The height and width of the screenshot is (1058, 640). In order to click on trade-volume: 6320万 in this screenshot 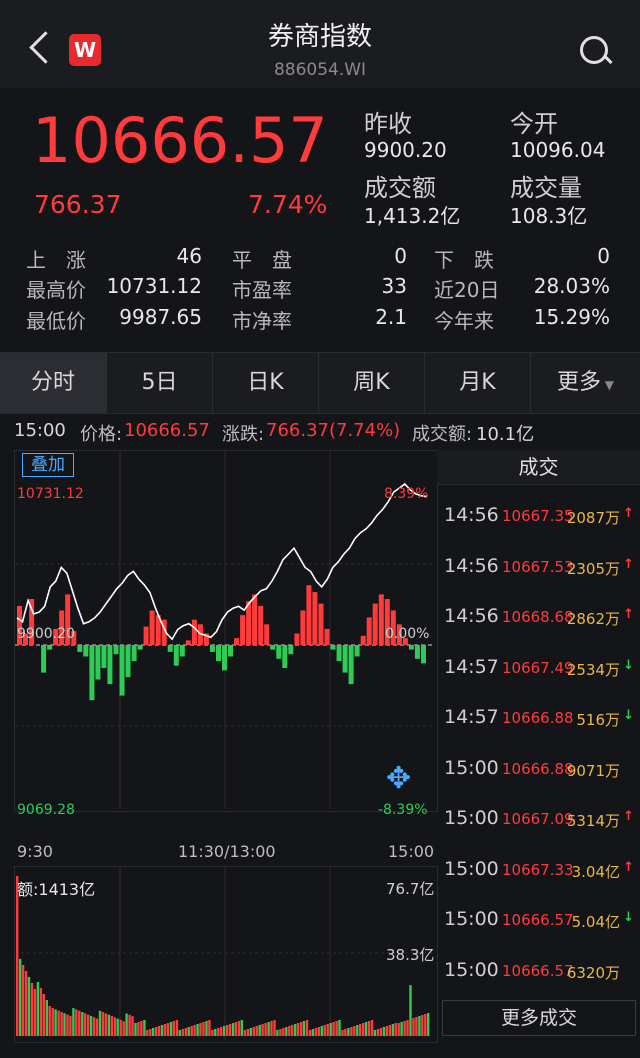, I will do `click(593, 972)`.